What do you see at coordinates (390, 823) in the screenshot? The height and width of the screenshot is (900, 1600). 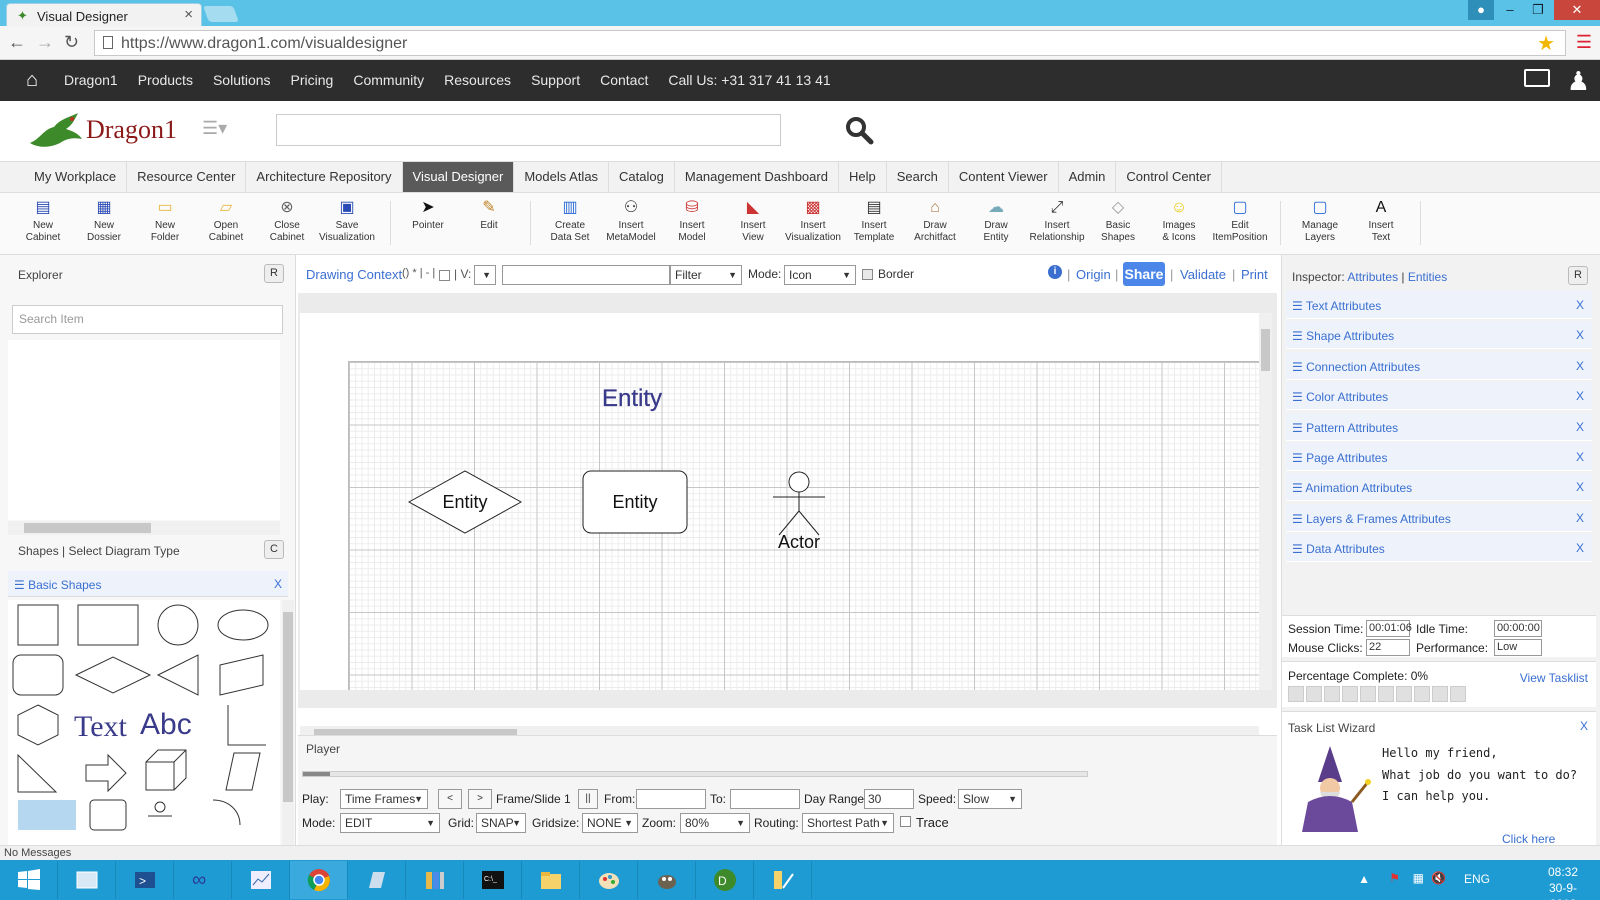 I see `mode-select: EDIT ▼` at bounding box center [390, 823].